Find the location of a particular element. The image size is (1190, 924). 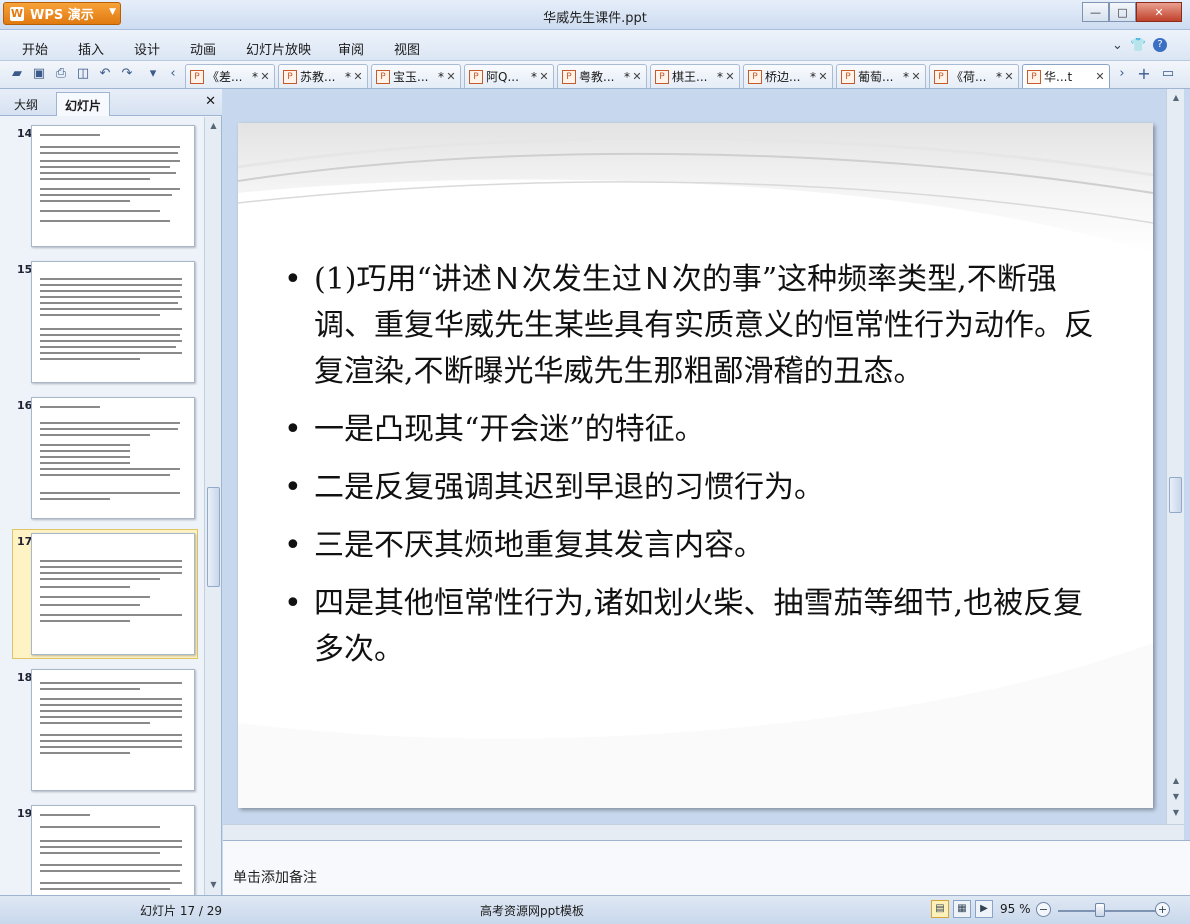

maximize-button: □ is located at coordinates (1122, 12).